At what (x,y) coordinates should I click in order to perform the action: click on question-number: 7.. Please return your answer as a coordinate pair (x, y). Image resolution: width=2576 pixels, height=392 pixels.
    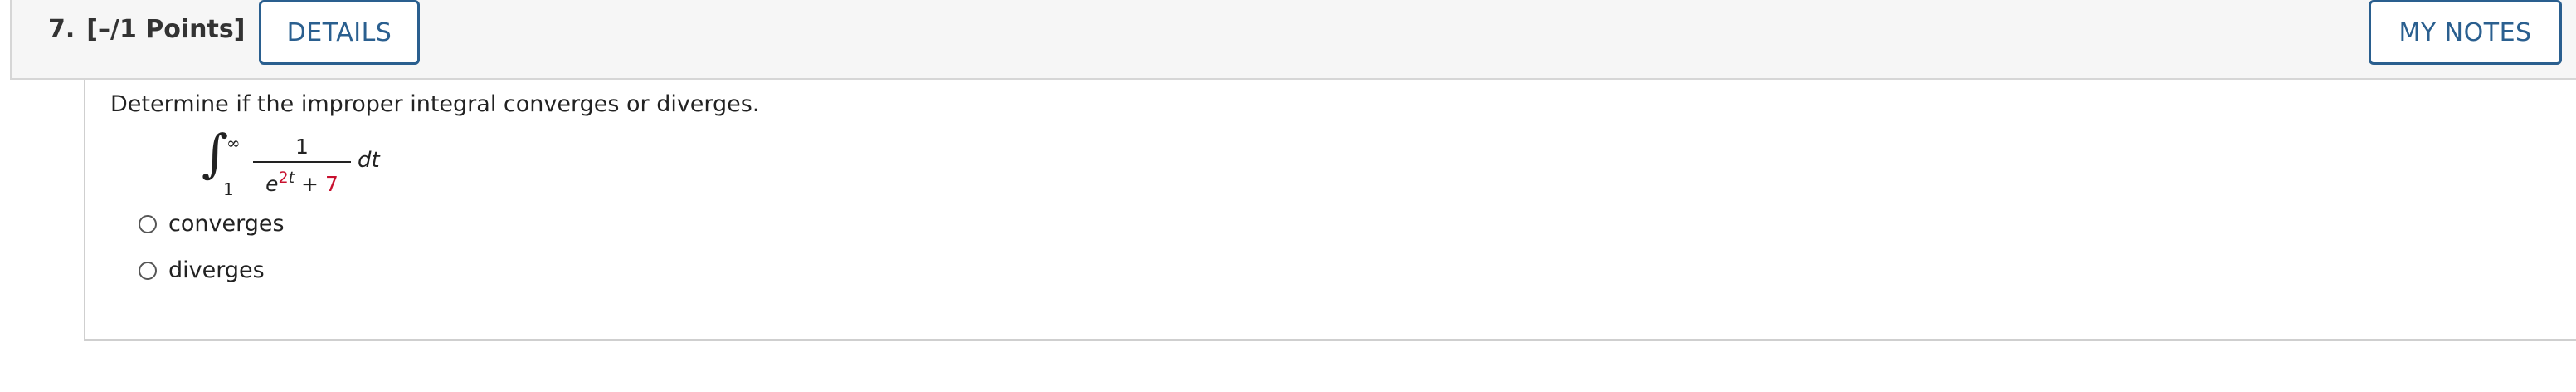
    Looking at the image, I should click on (61, 30).